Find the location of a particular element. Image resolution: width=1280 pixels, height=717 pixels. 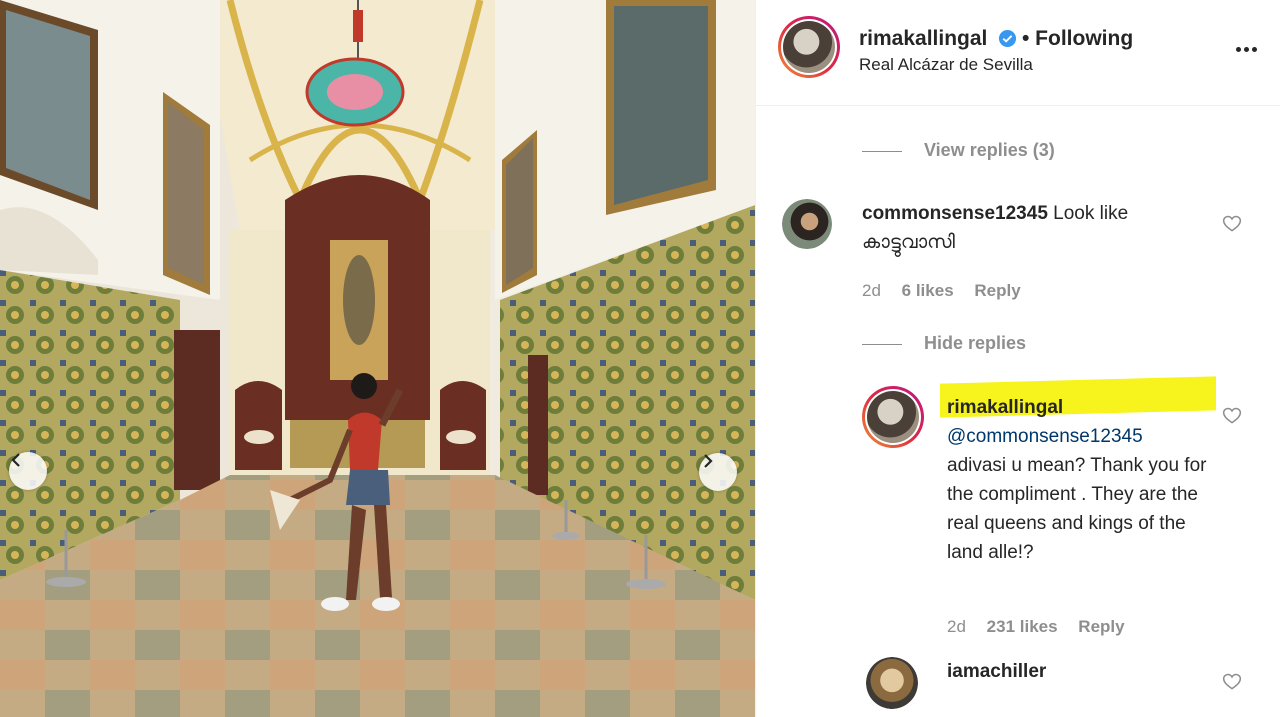

comment-meta: 2d 6 likes Reply is located at coordinates (949, 291).